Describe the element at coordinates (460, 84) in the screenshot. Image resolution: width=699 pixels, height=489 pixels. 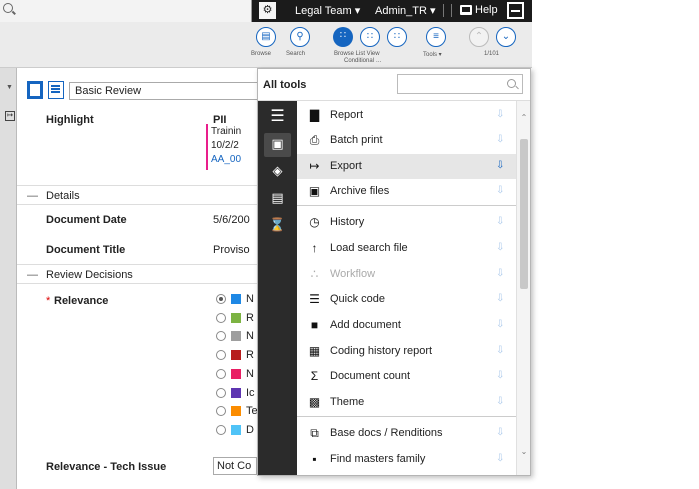
I see `tools-search-input` at that location.